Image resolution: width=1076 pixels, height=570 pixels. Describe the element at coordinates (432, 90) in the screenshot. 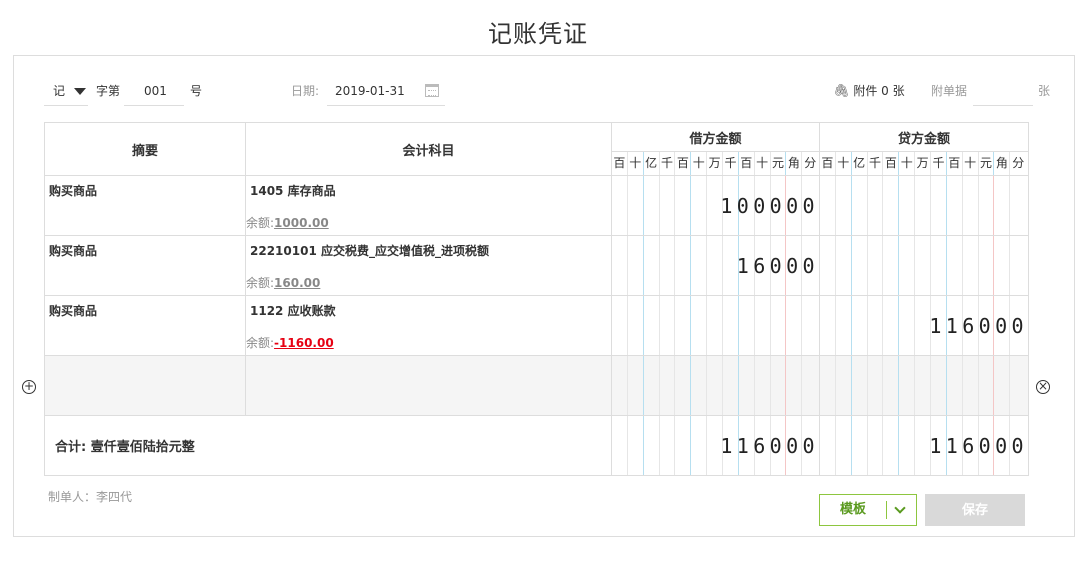

I see `calendar-icon` at that location.